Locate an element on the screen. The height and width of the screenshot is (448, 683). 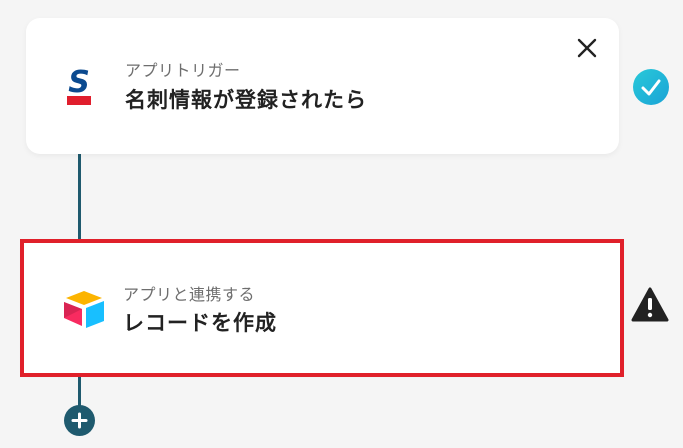
step-title: 名刺情報が登録されたら is located at coordinates (246, 100).